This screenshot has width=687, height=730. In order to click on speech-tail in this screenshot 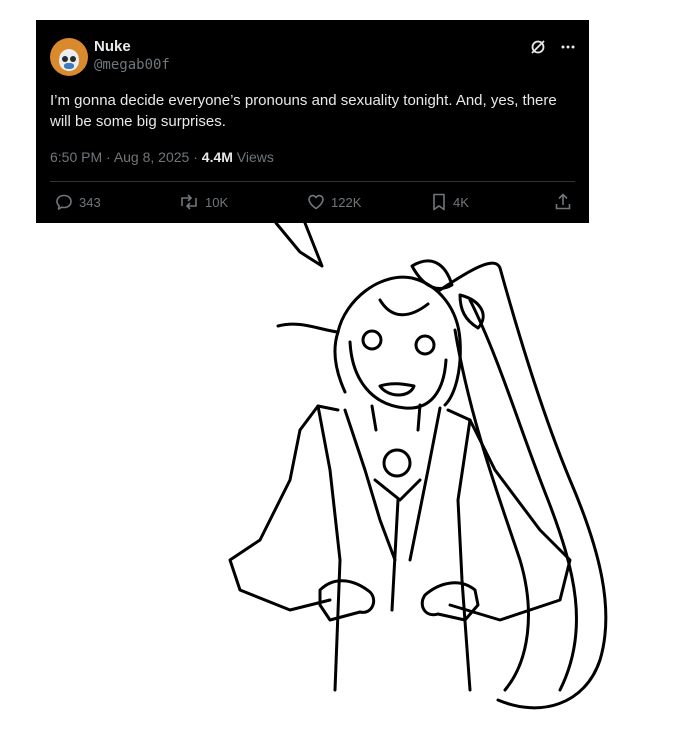, I will do `click(299, 244)`.